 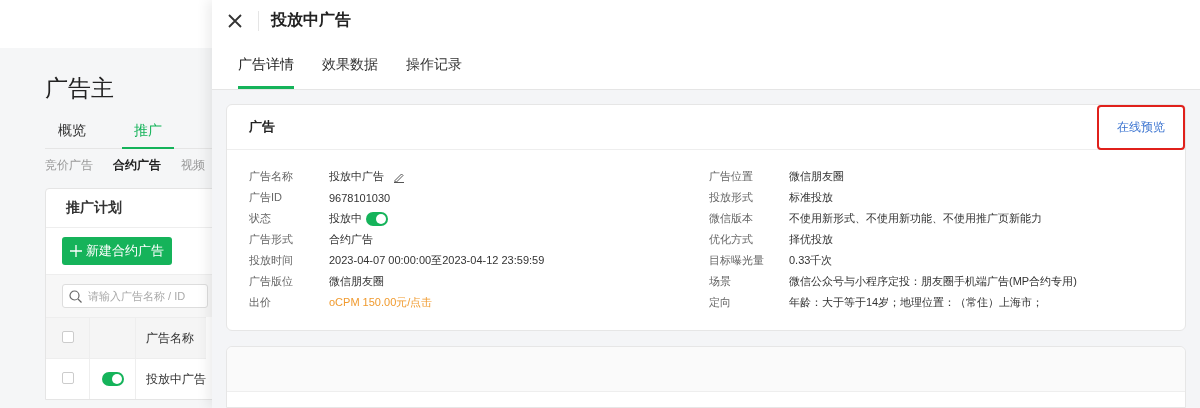 I want to click on field-label: 定向, so click(x=720, y=302).